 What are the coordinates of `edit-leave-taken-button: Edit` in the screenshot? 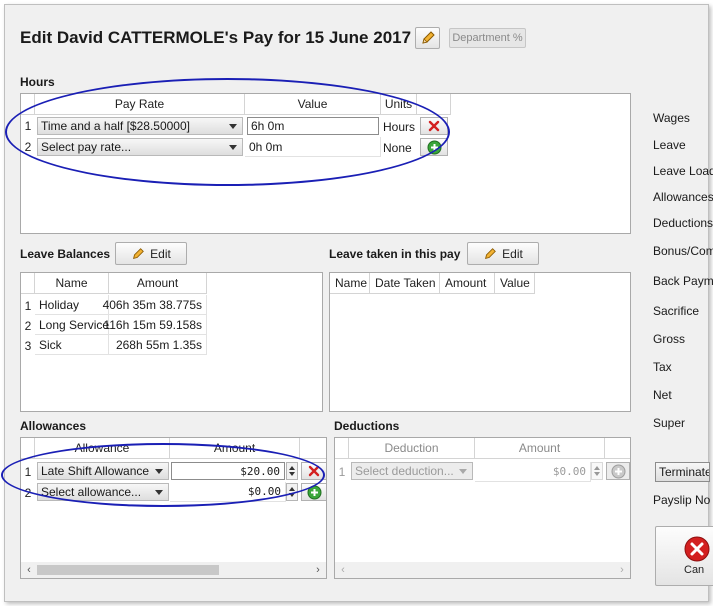 It's located at (503, 253).